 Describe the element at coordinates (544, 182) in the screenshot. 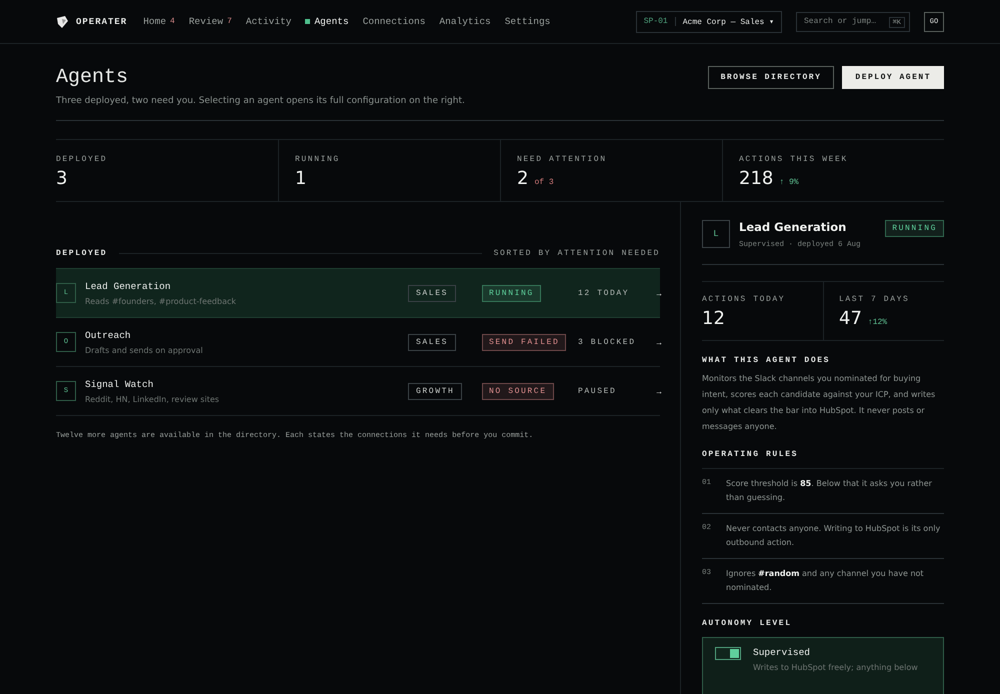

I see `stat-note: of 3` at that location.